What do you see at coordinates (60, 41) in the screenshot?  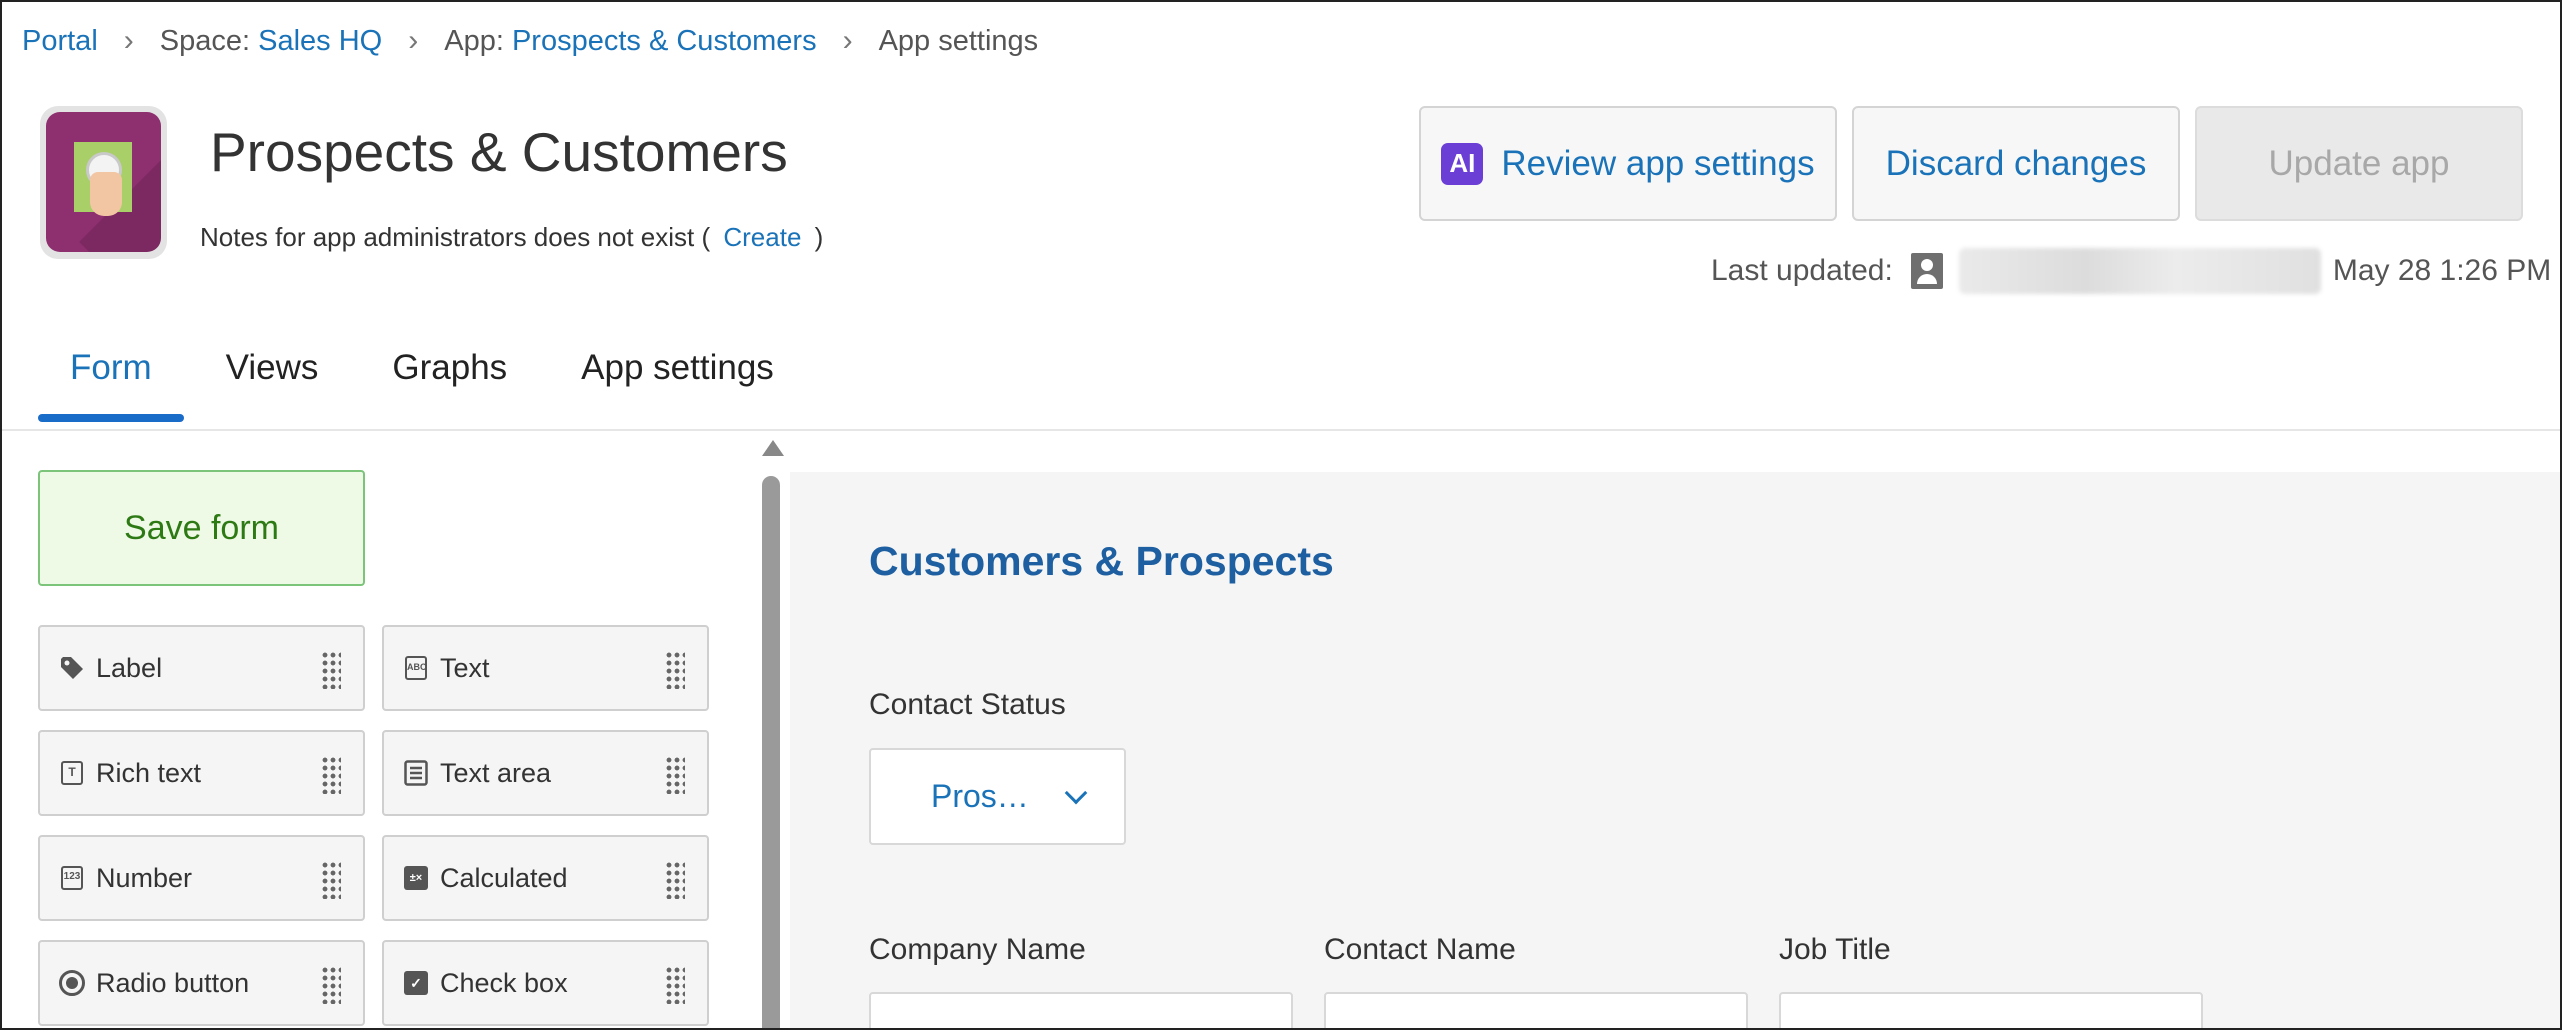 I see `breadcrumb-portal-link: Portal` at bounding box center [60, 41].